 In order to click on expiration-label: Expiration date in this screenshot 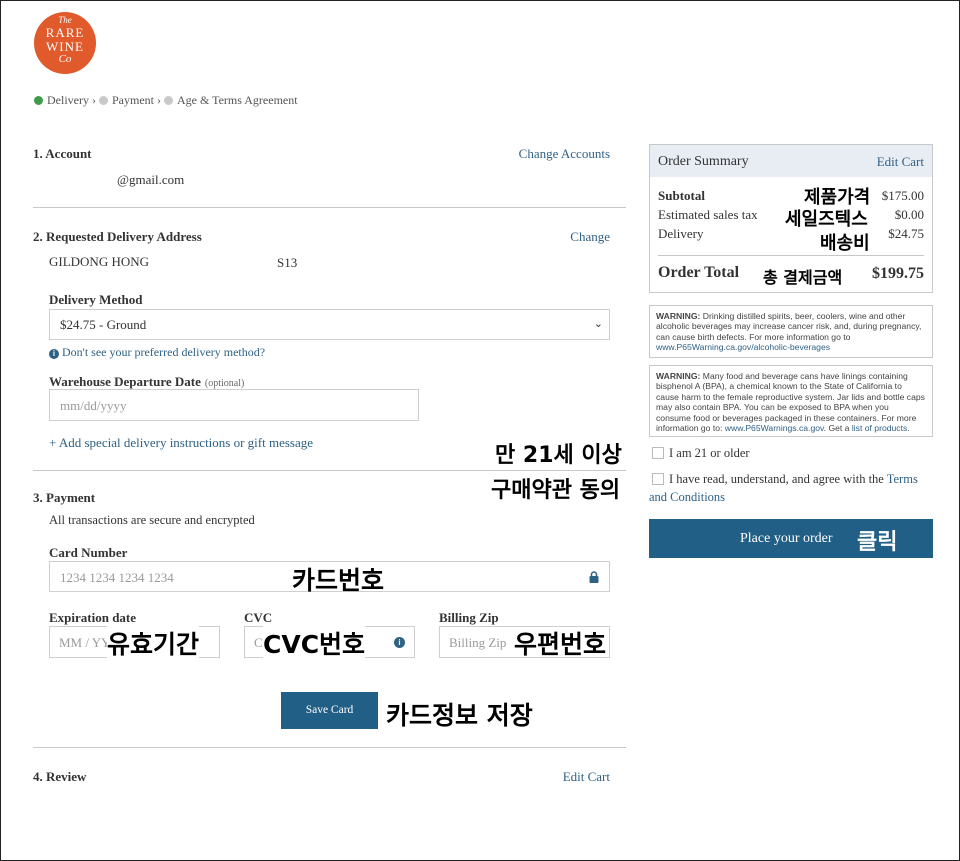, I will do `click(93, 617)`.